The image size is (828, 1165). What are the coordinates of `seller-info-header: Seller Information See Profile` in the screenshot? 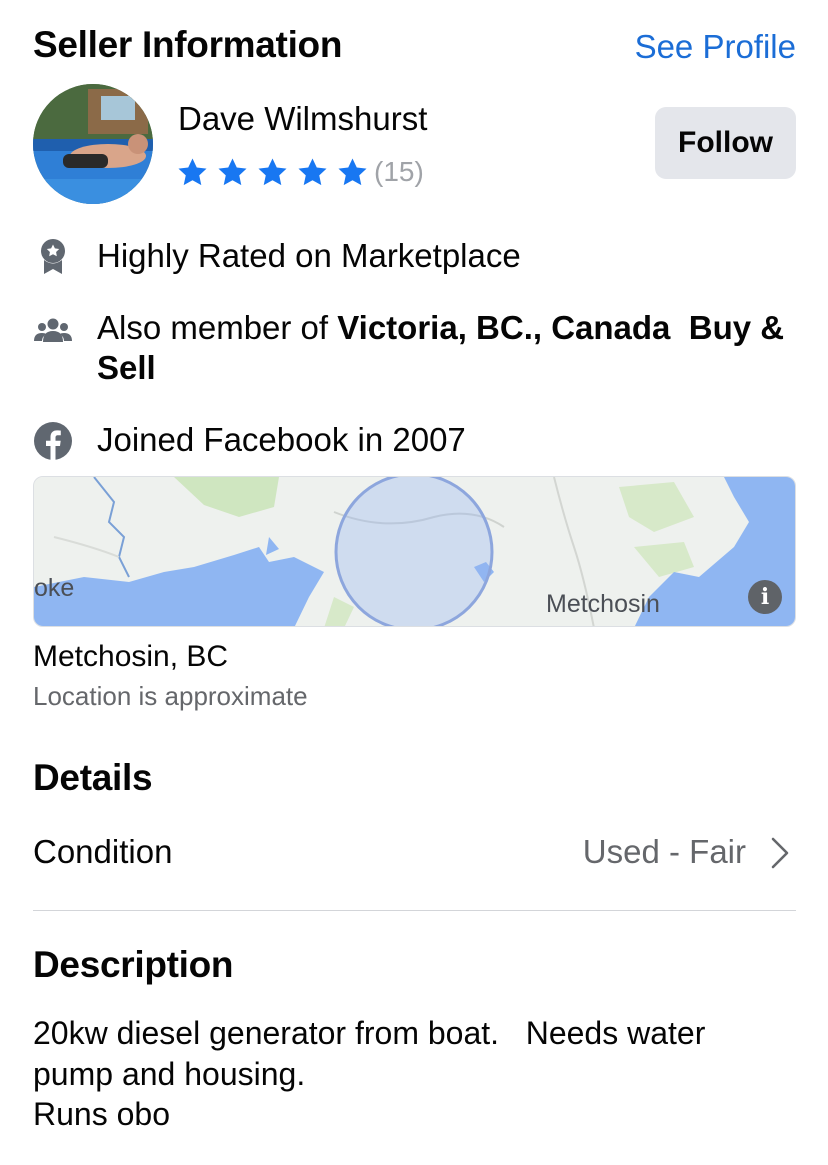 It's located at (414, 48).